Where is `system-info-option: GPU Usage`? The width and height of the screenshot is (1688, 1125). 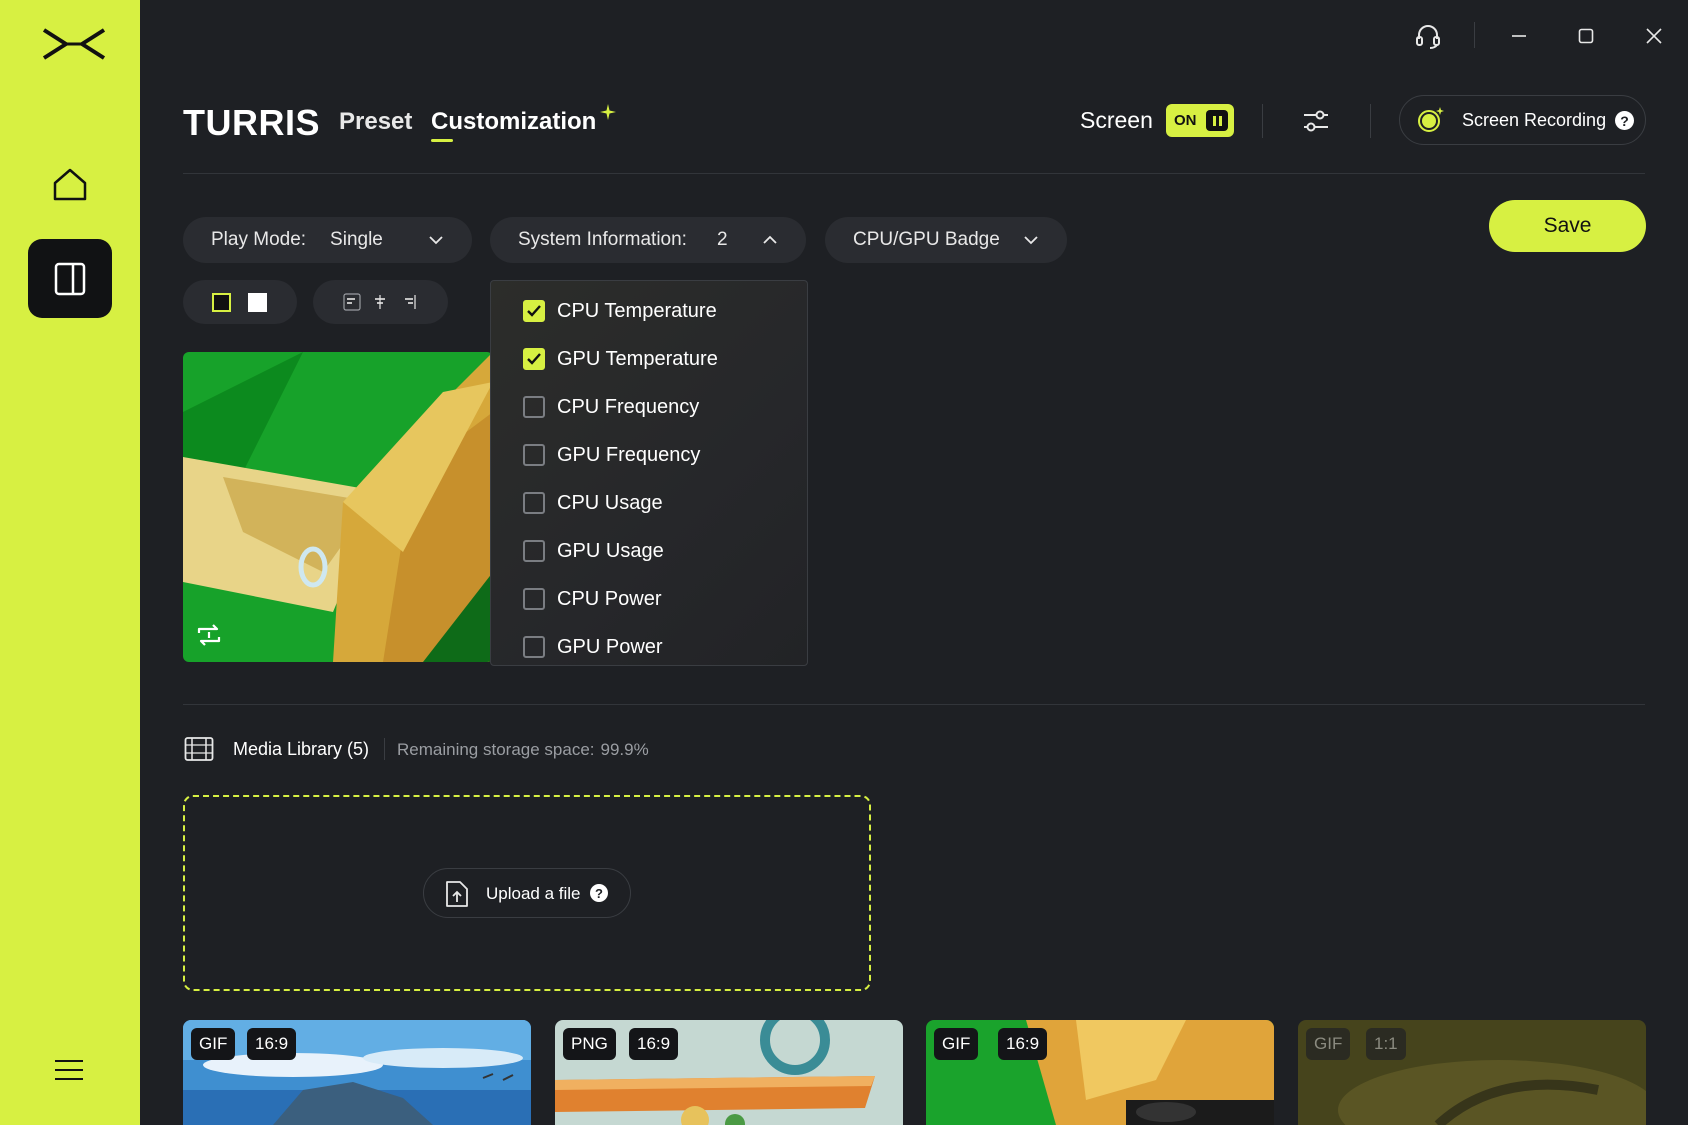
system-info-option: GPU Usage is located at coordinates (593, 551).